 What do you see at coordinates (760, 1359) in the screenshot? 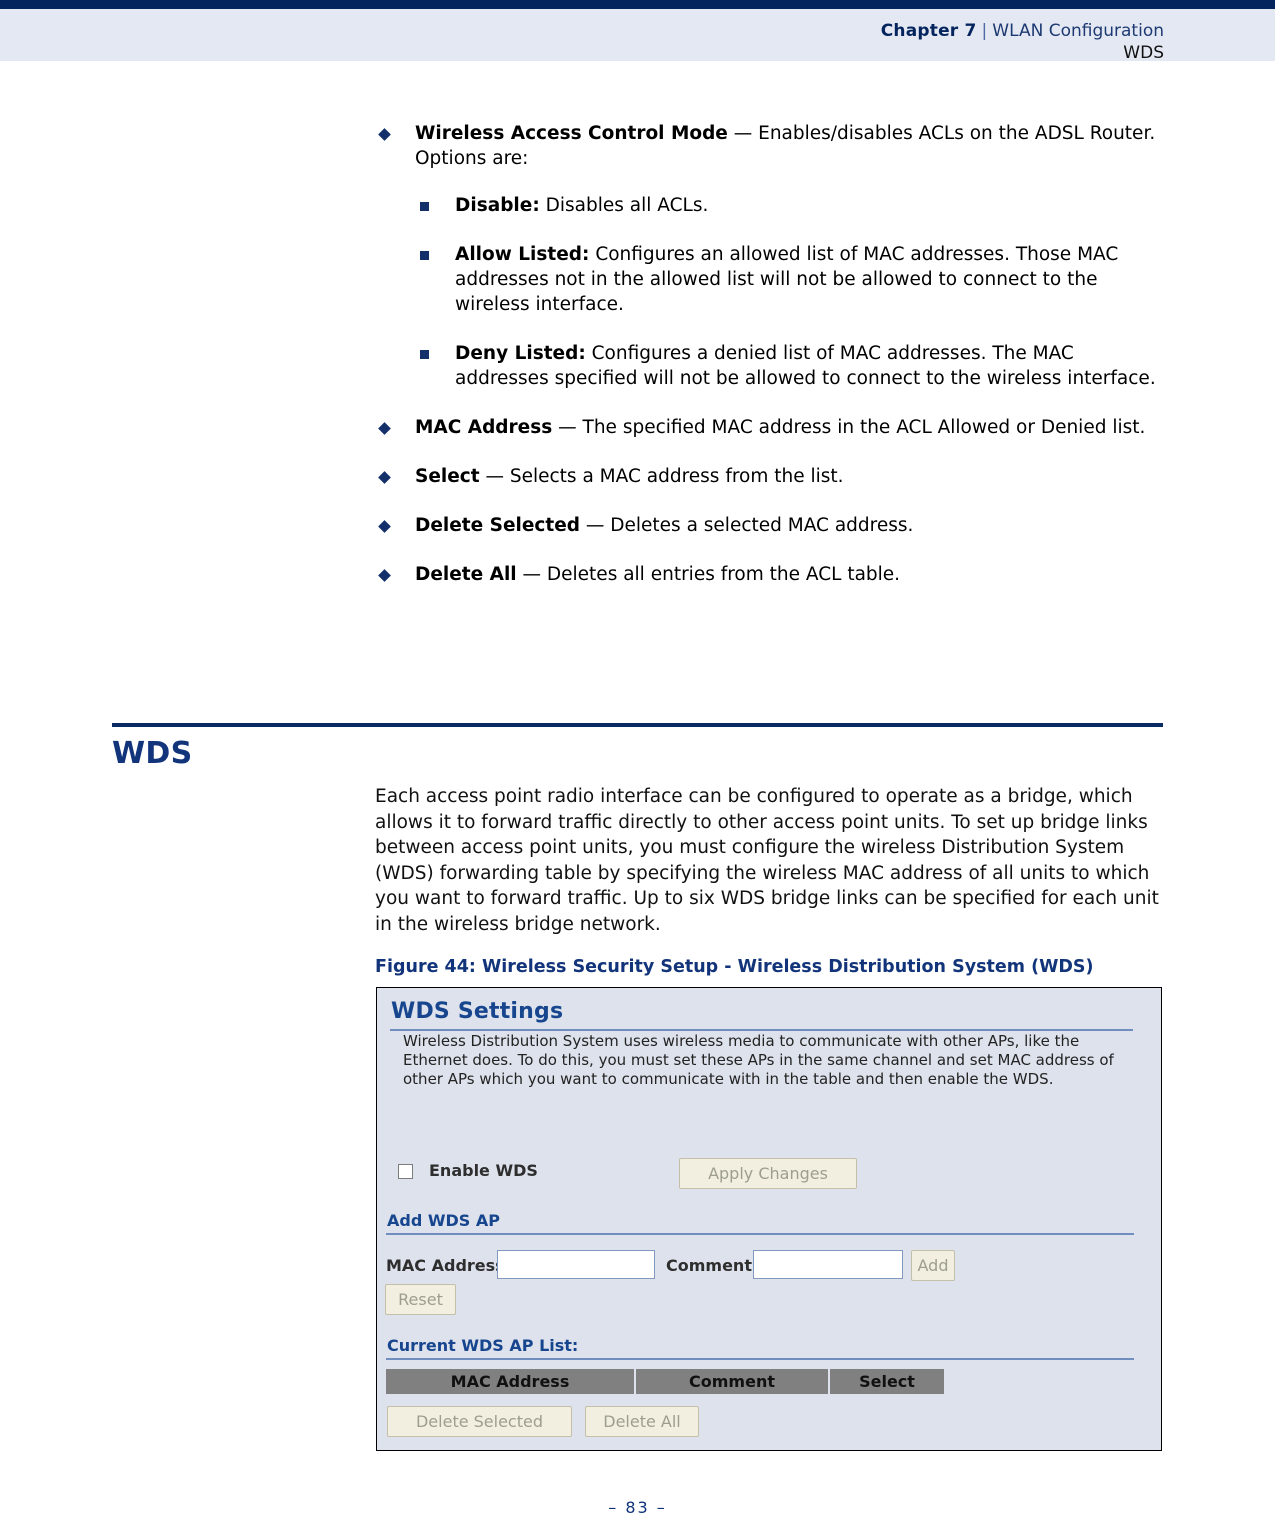
I see `current-wds-ap-list-rule` at bounding box center [760, 1359].